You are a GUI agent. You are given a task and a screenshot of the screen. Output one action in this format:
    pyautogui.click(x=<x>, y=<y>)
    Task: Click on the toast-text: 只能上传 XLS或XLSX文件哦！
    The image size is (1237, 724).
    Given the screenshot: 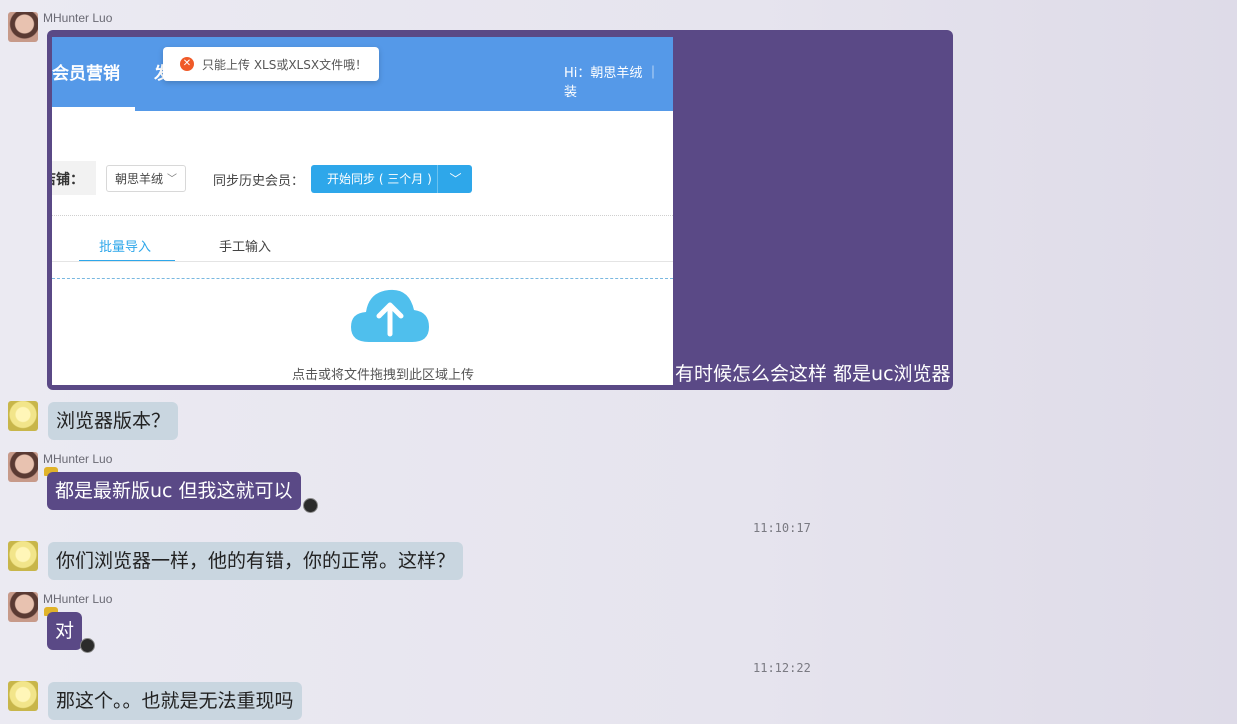 What is the action you would take?
    pyautogui.click(x=285, y=64)
    